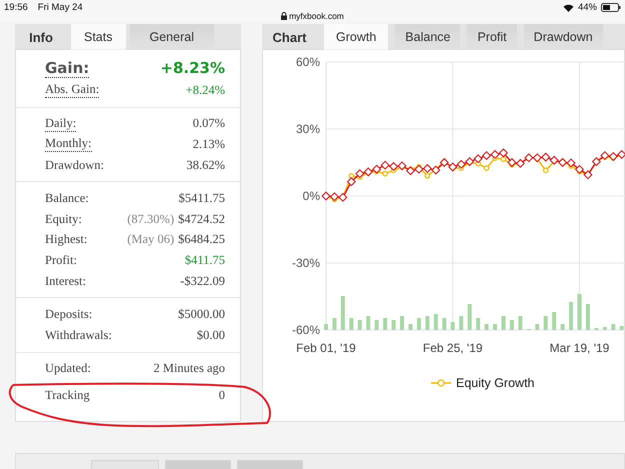  Describe the element at coordinates (150, 219) in the screenshot. I see `stat-note: (87.30%)` at that location.